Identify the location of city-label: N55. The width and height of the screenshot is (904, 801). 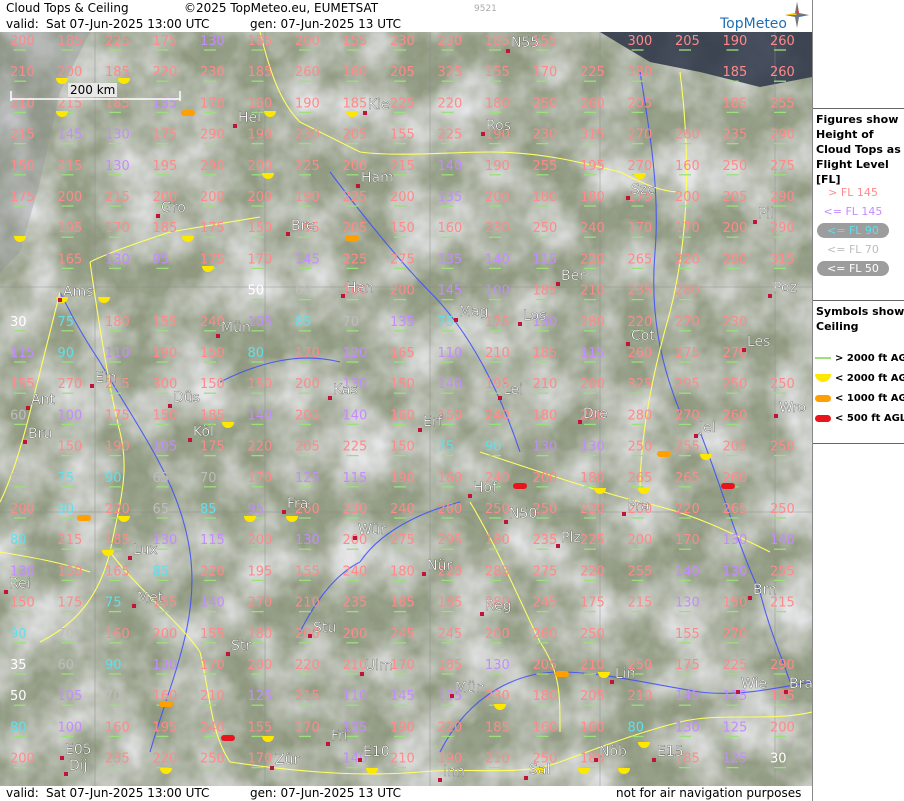
(525, 43).